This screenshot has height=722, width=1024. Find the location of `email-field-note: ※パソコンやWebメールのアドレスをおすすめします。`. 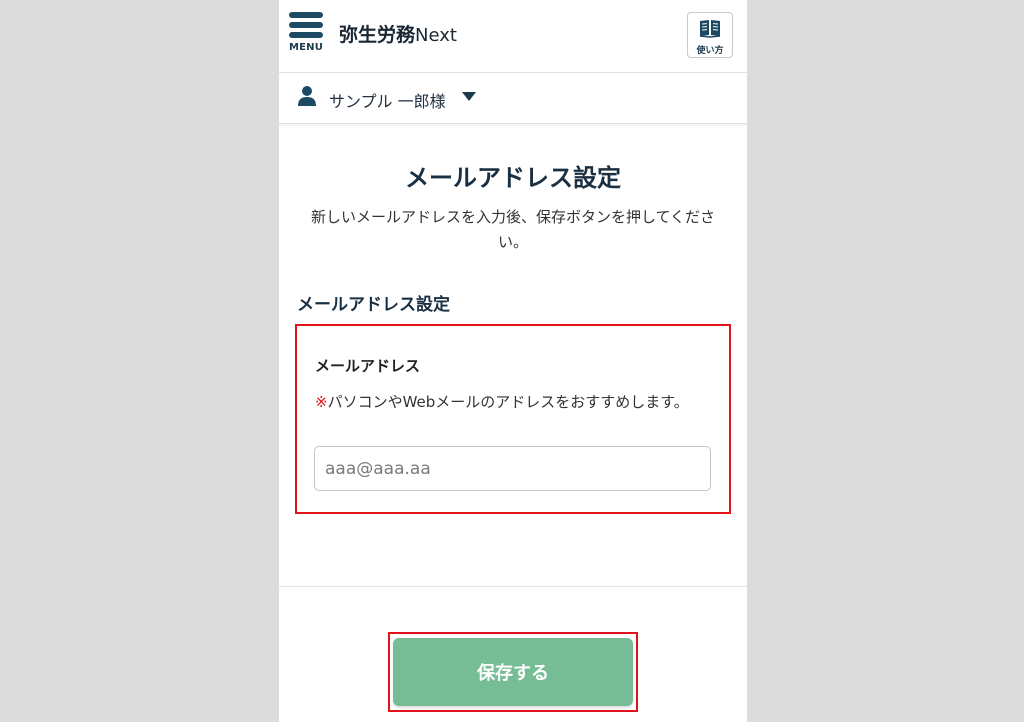

email-field-note: ※パソコンやWebメールのアドレスをおすすめします。 is located at coordinates (511, 402).